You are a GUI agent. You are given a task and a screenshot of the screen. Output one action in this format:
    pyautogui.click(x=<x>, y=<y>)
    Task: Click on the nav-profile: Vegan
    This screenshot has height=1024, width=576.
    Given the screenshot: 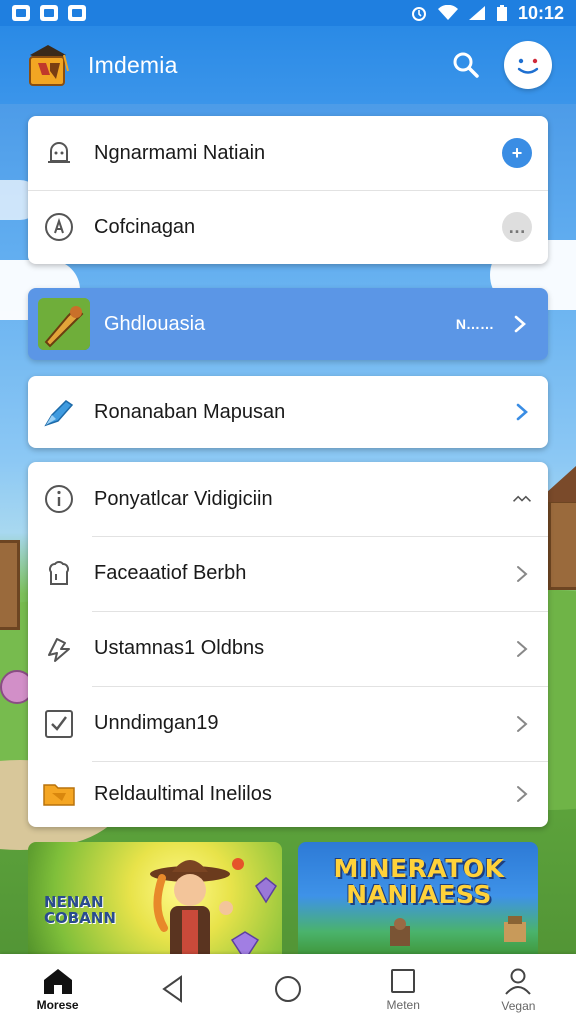 What is the action you would take?
    pyautogui.click(x=518, y=989)
    